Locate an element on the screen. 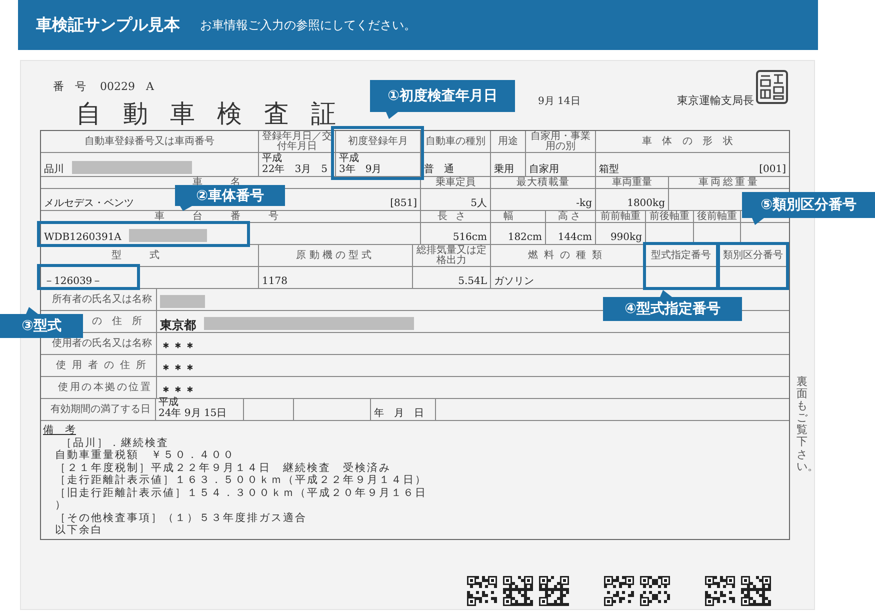 Image resolution: width=875 pixels, height=616 pixels. field-value: 182cm is located at coordinates (525, 237).